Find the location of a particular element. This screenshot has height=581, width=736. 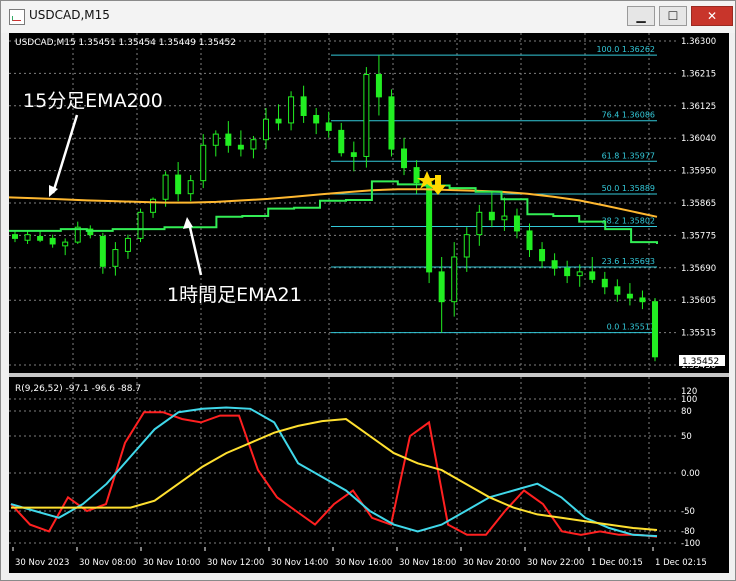

time-tick-label: 30 Nov 08:00 is located at coordinates (107, 563).